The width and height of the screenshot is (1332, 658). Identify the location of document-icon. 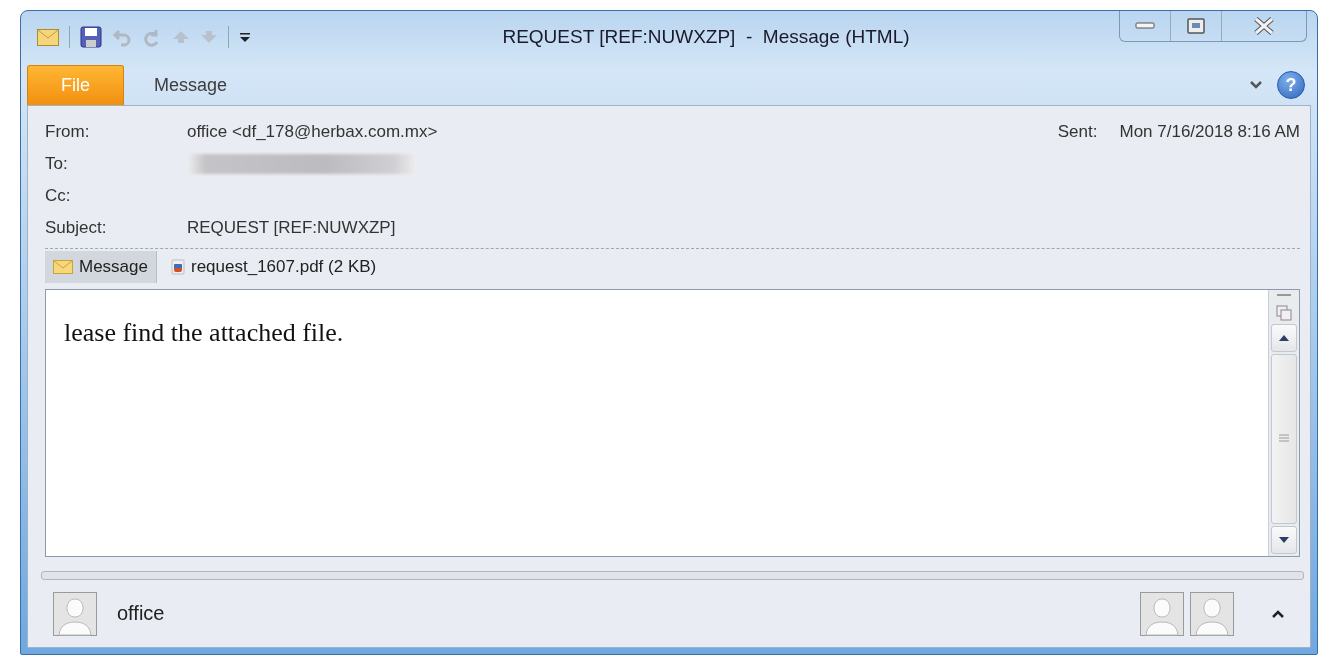
(178, 267).